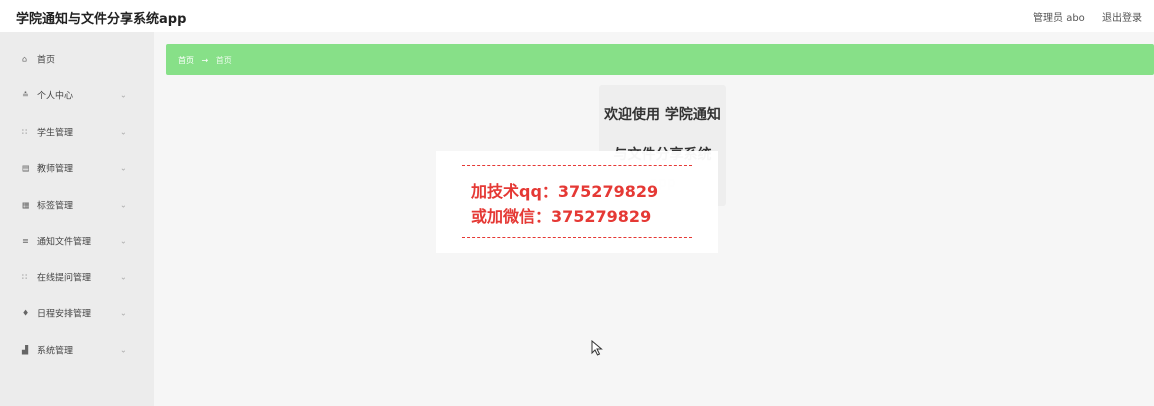 Image resolution: width=1154 pixels, height=406 pixels. What do you see at coordinates (55, 169) in the screenshot?
I see `sidebar-item-label: 教师管理` at bounding box center [55, 169].